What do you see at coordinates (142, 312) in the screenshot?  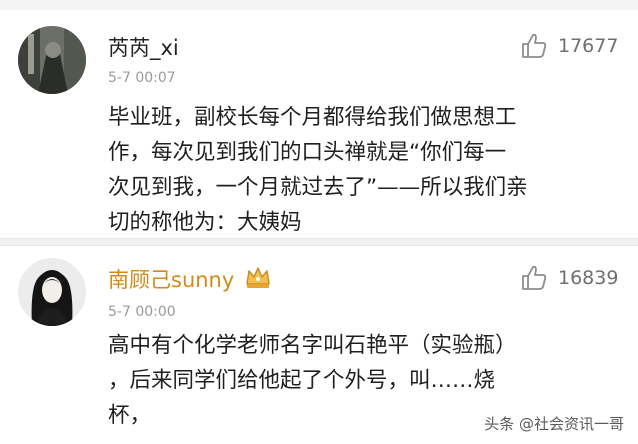 I see `timestamp: 5-7 00:00` at bounding box center [142, 312].